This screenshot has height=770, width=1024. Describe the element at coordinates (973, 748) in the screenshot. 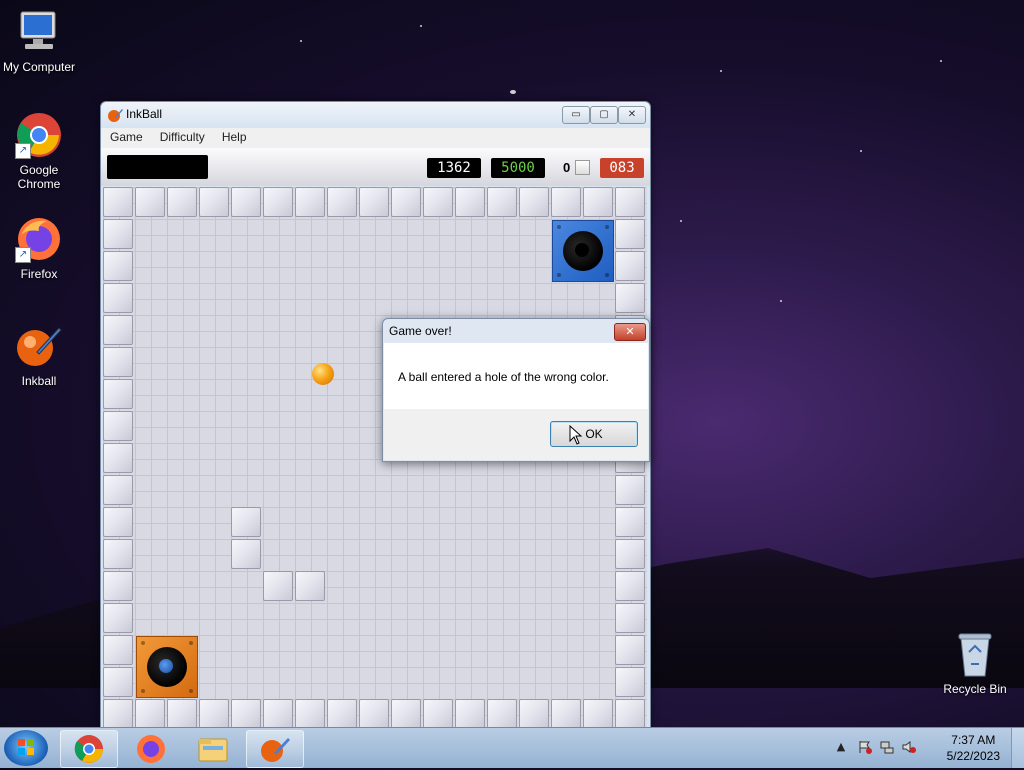

I see `clock: 7:37 AM 5/22/2023` at that location.